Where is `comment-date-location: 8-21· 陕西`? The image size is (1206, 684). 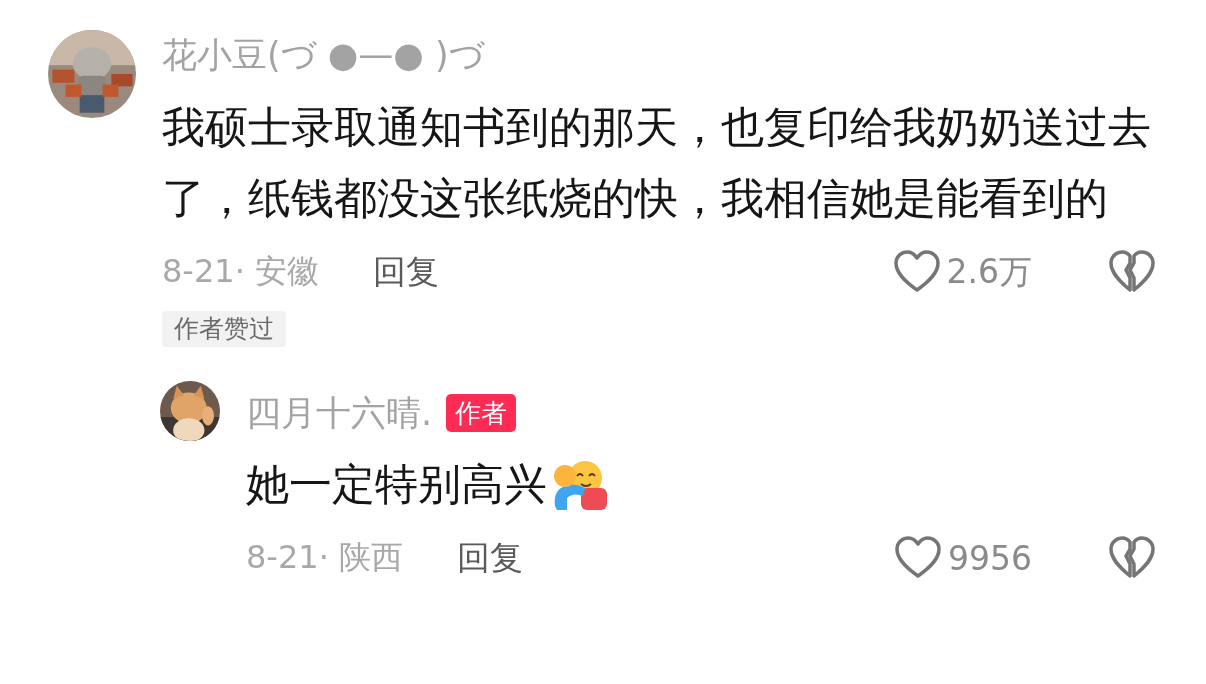 comment-date-location: 8-21· 陕西 is located at coordinates (324, 557).